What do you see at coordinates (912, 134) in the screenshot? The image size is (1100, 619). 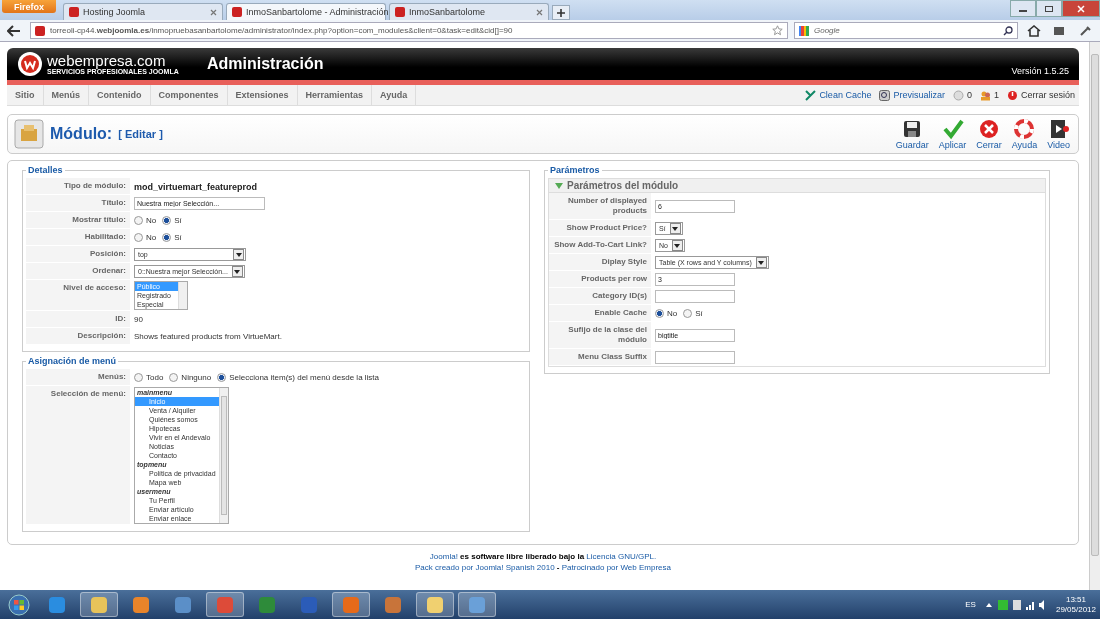 I see `save-button: Guardar` at bounding box center [912, 134].